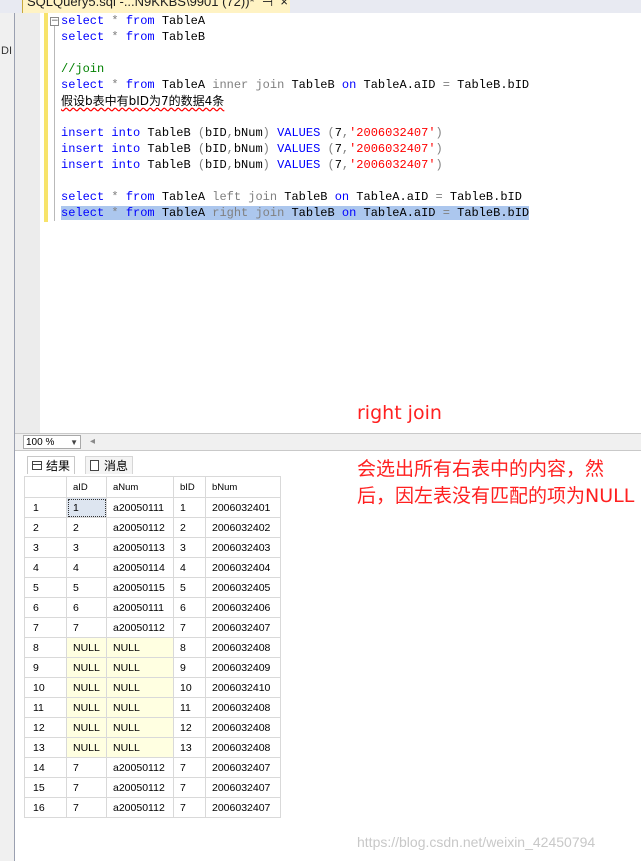 Image resolution: width=641 pixels, height=861 pixels. What do you see at coordinates (45, 607) in the screenshot?
I see `row-number-cell: 6` at bounding box center [45, 607].